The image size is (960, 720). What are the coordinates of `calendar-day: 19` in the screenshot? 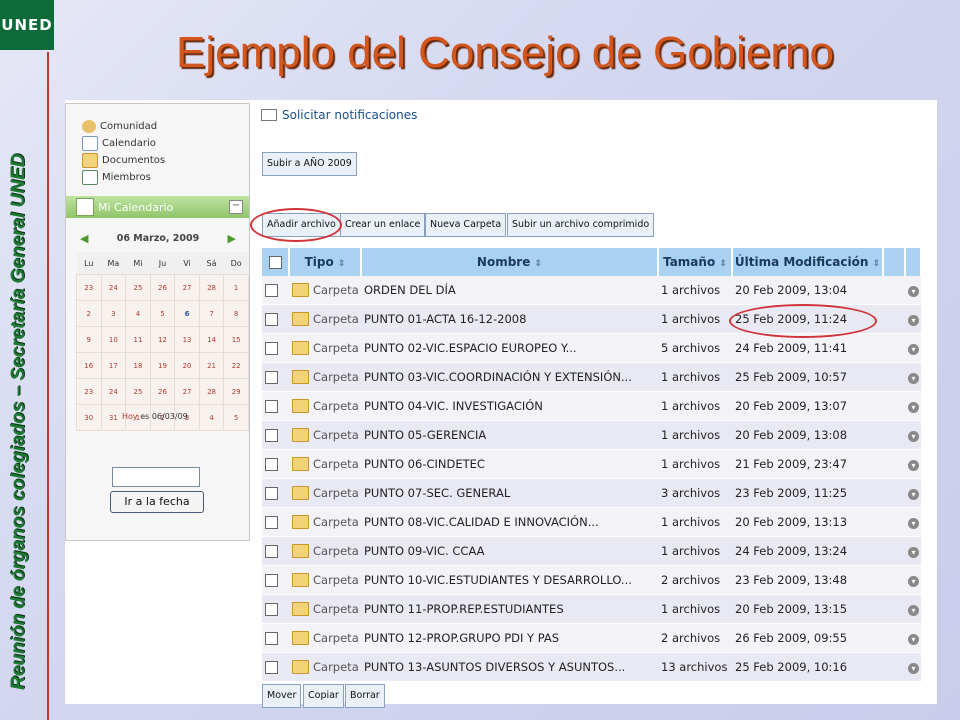 It's located at (162, 365).